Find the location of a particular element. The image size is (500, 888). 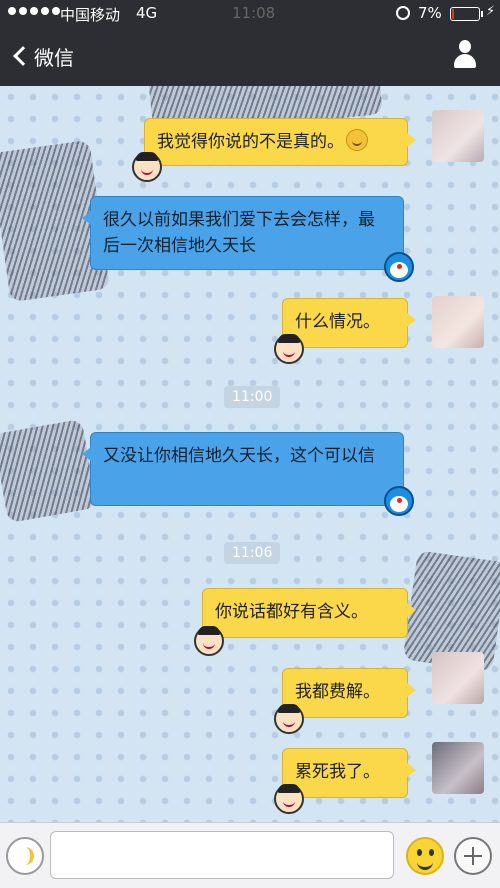

message-bubble: 我觉得你说的不是真的。 is located at coordinates (280, 142).